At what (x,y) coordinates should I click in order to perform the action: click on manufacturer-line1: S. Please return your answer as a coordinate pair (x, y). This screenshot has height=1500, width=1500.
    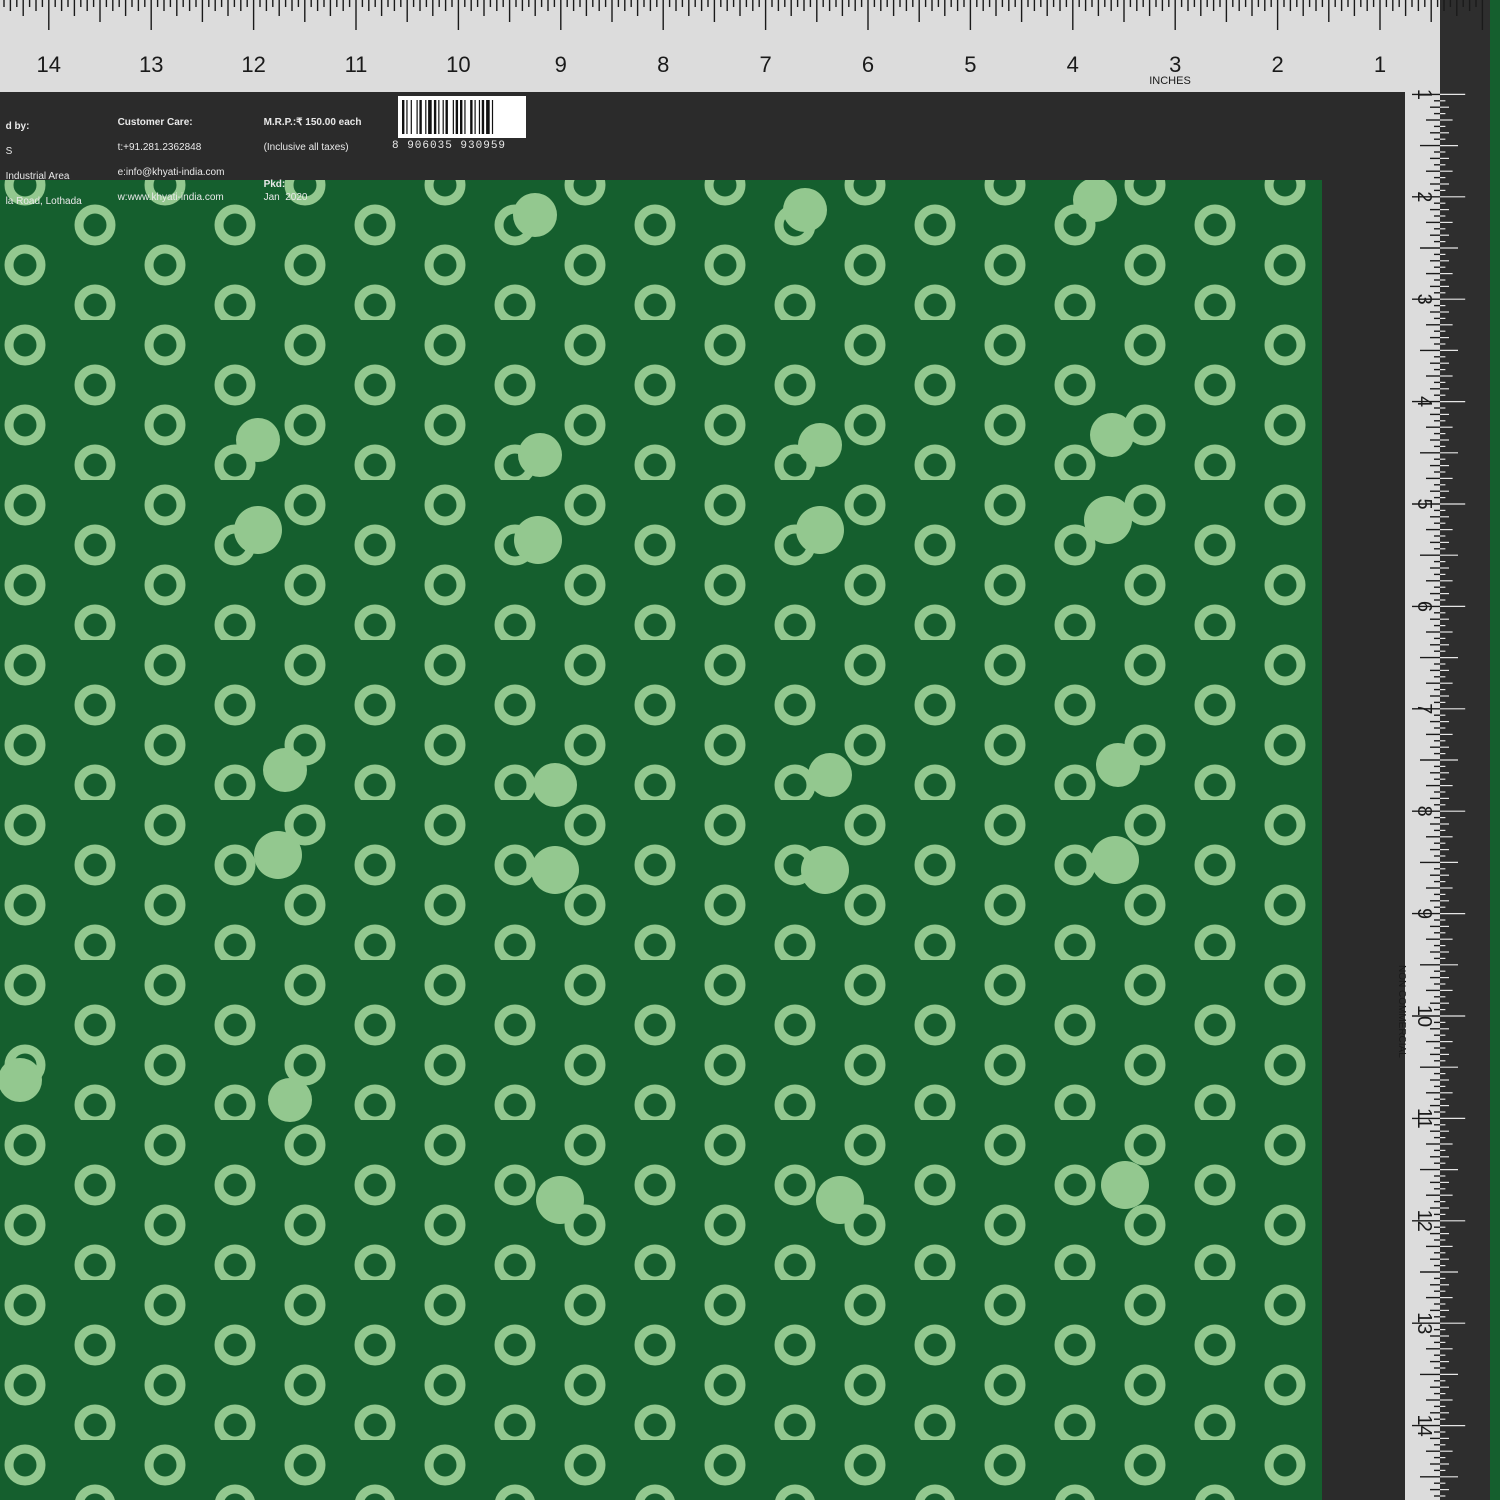
    Looking at the image, I should click on (9, 151).